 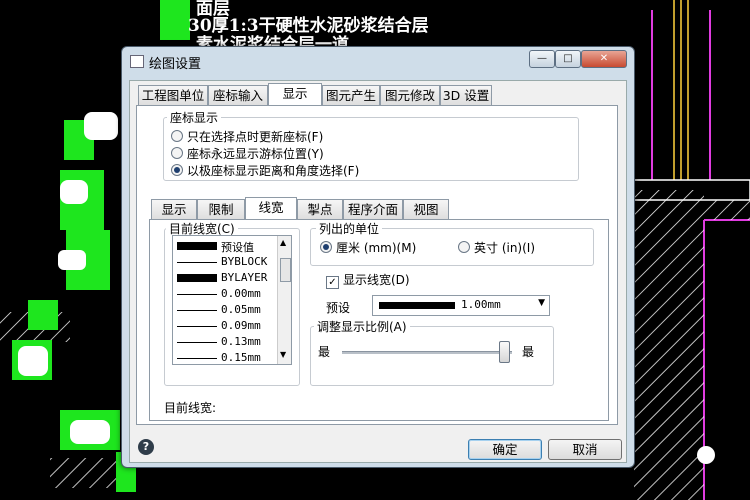 What do you see at coordinates (542, 59) in the screenshot?
I see `minimize-button: —` at bounding box center [542, 59].